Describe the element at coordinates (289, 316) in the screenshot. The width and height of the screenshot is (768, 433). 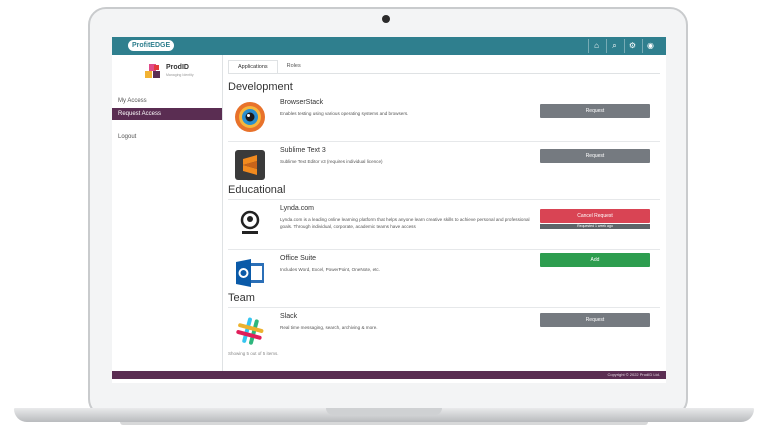
I see `app-title: Slack` at that location.